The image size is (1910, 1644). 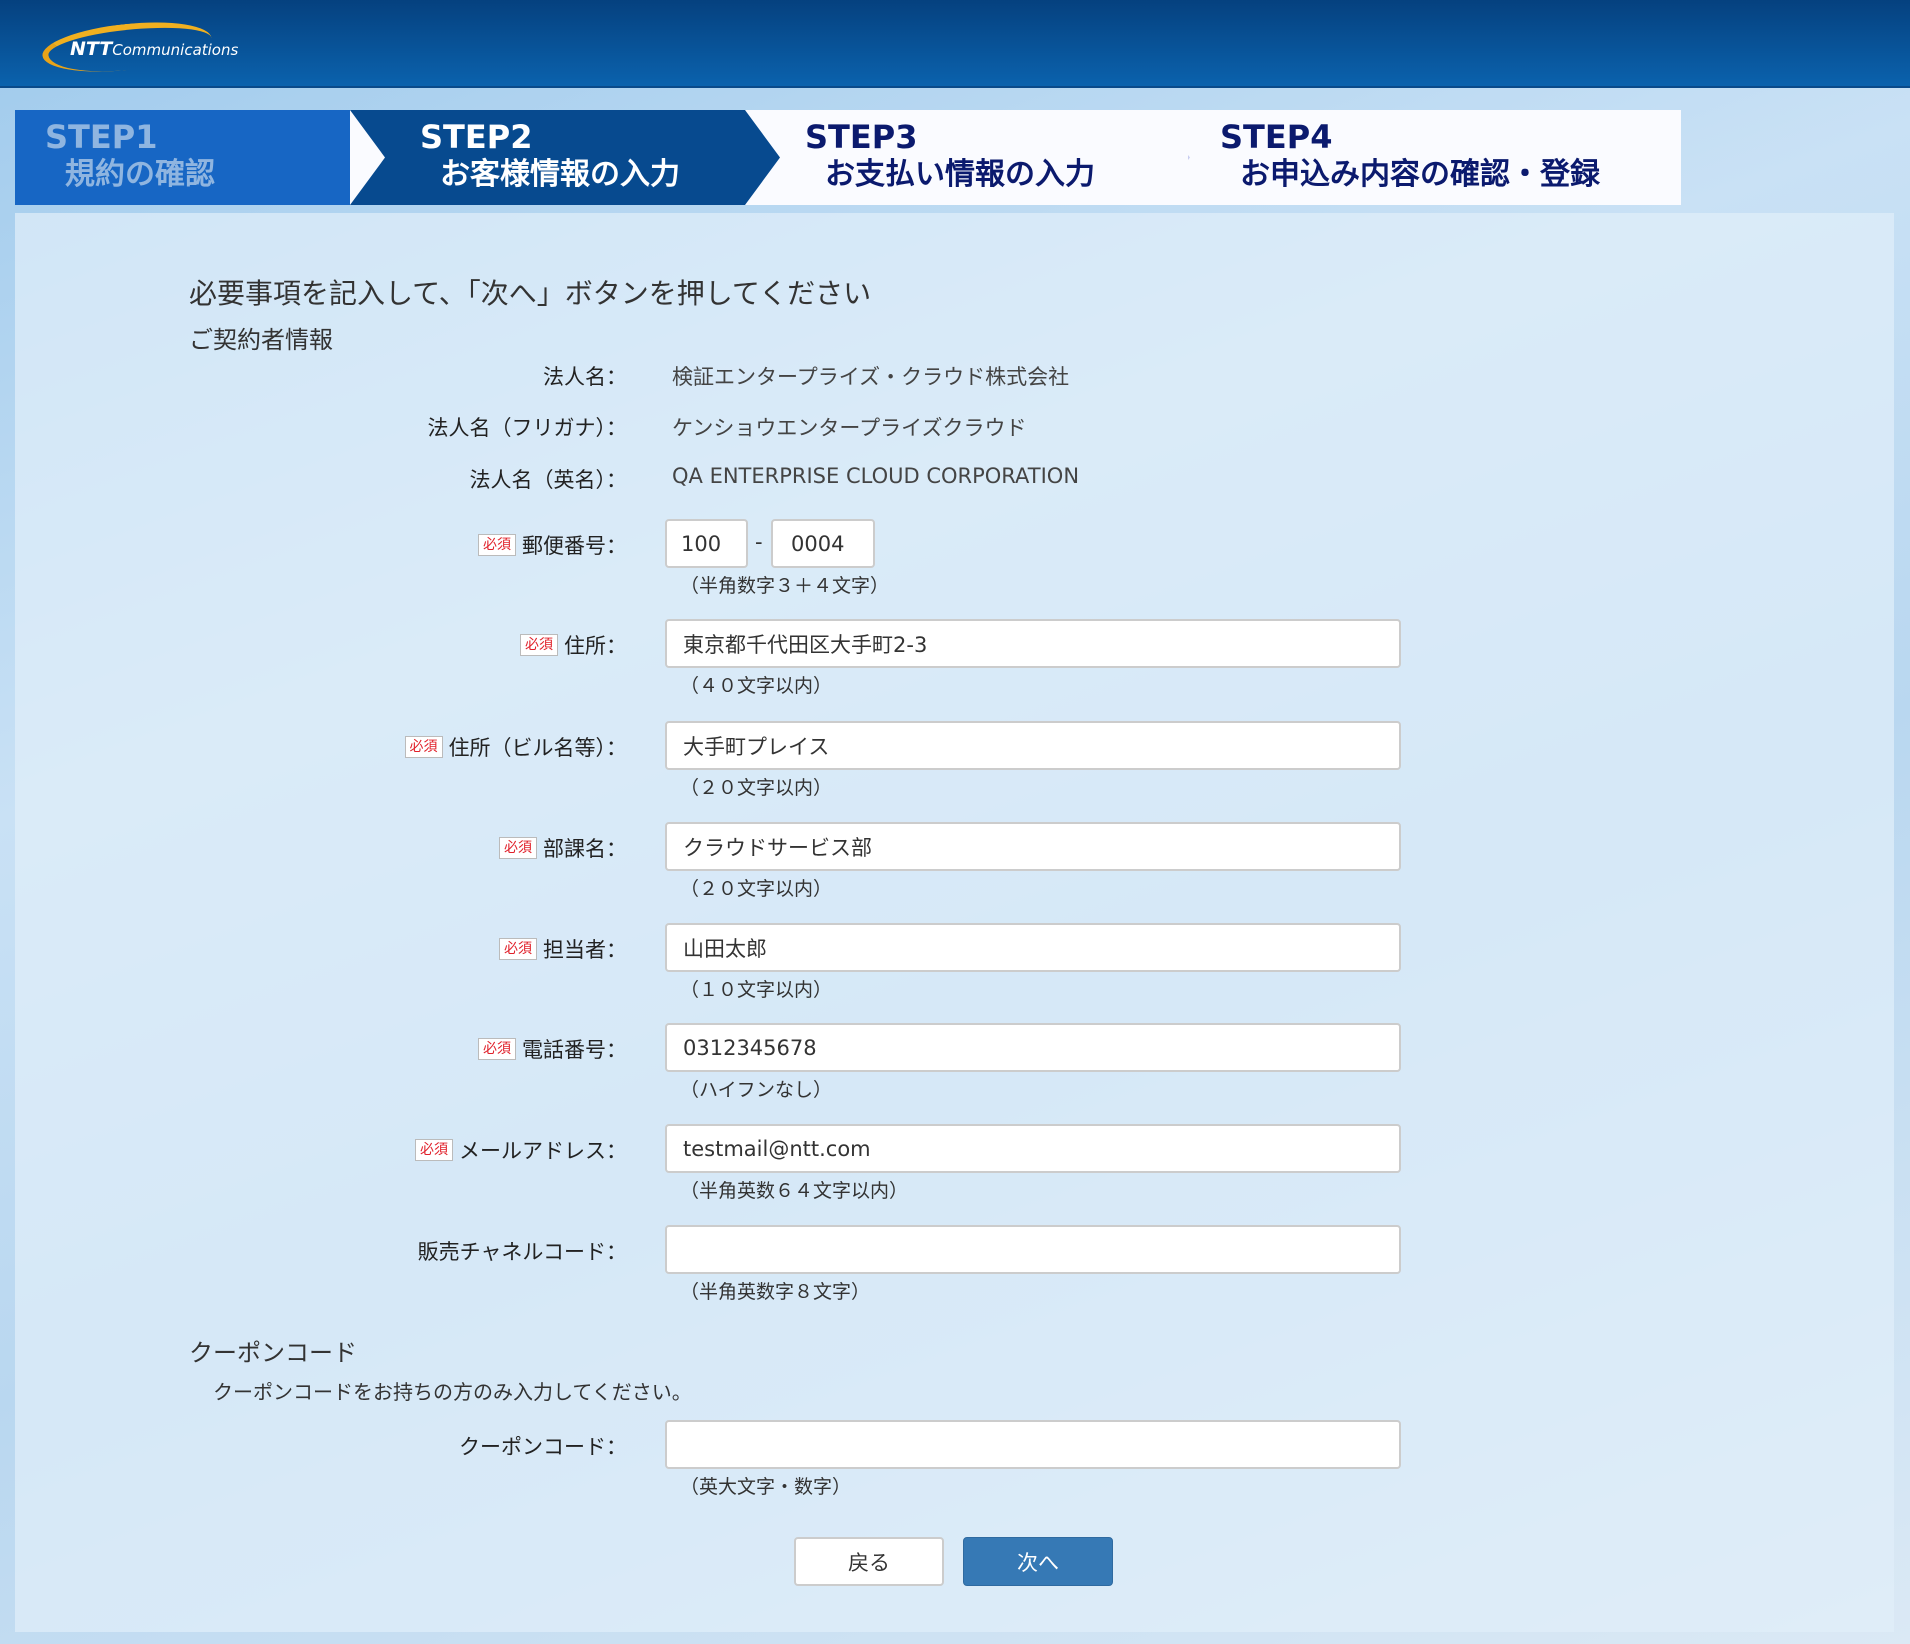 I want to click on address-hint: （４０文字以内）, so click(x=756, y=686).